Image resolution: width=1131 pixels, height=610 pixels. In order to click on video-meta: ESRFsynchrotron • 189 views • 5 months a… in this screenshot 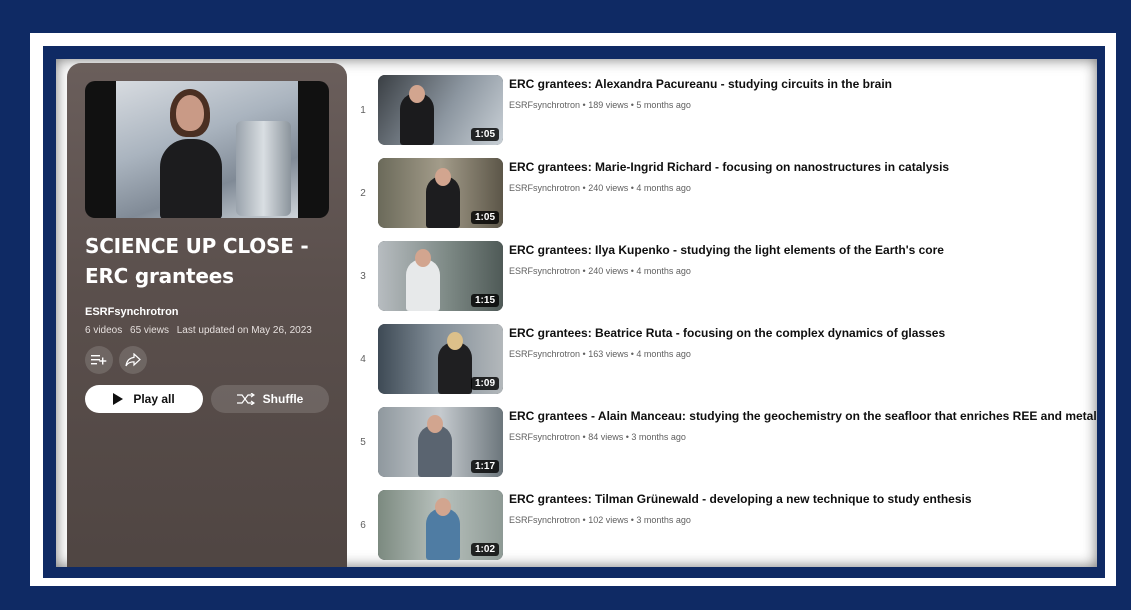, I will do `click(600, 105)`.